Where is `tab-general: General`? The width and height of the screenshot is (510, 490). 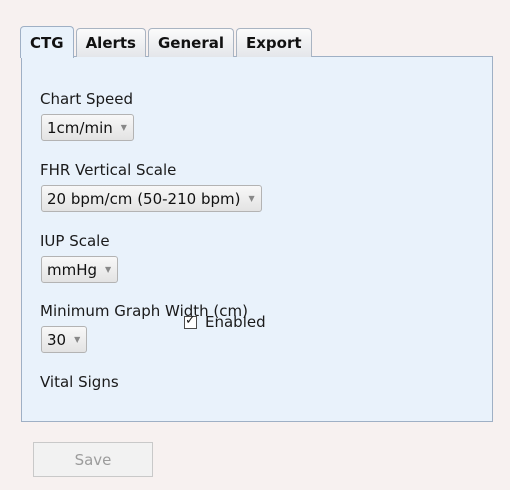 tab-general: General is located at coordinates (190, 42).